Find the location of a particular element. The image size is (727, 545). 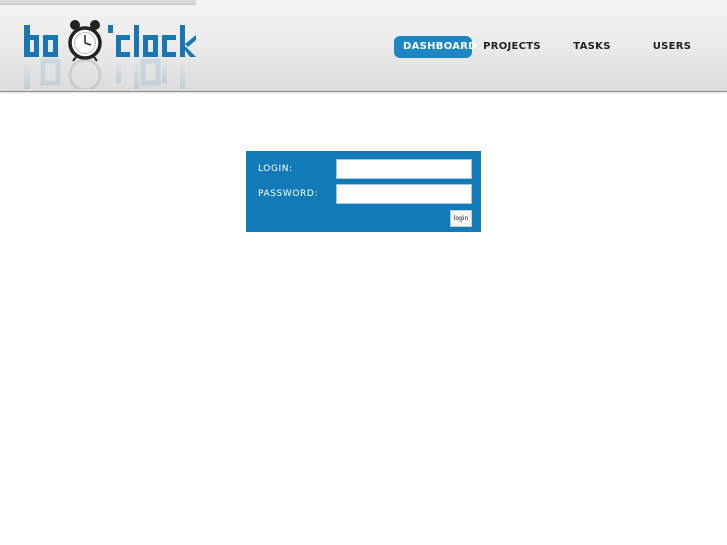

nav-dashboard: DASHBOARD is located at coordinates (435, 47).